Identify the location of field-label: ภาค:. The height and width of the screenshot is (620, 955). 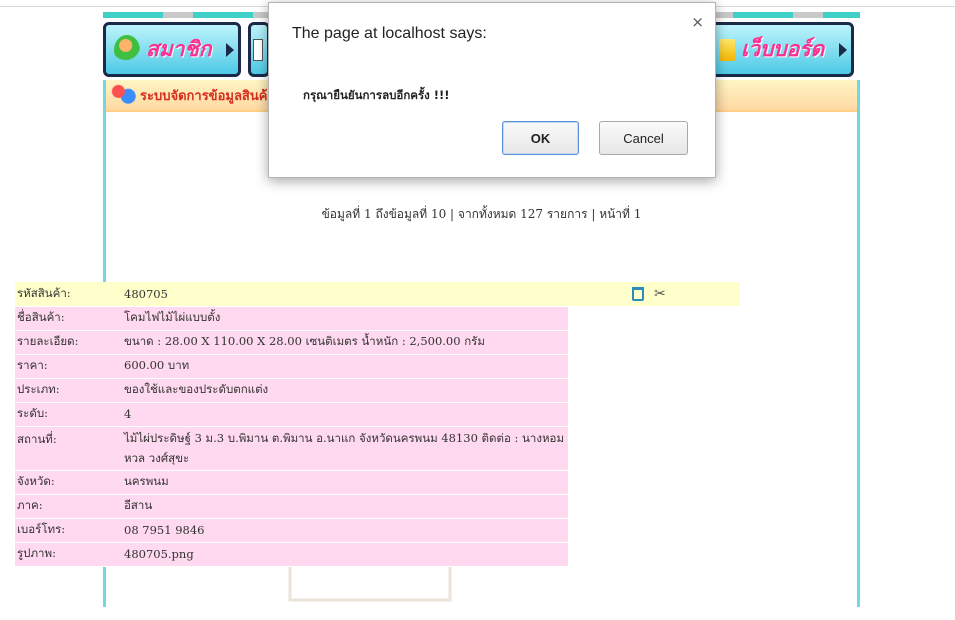
(68, 506).